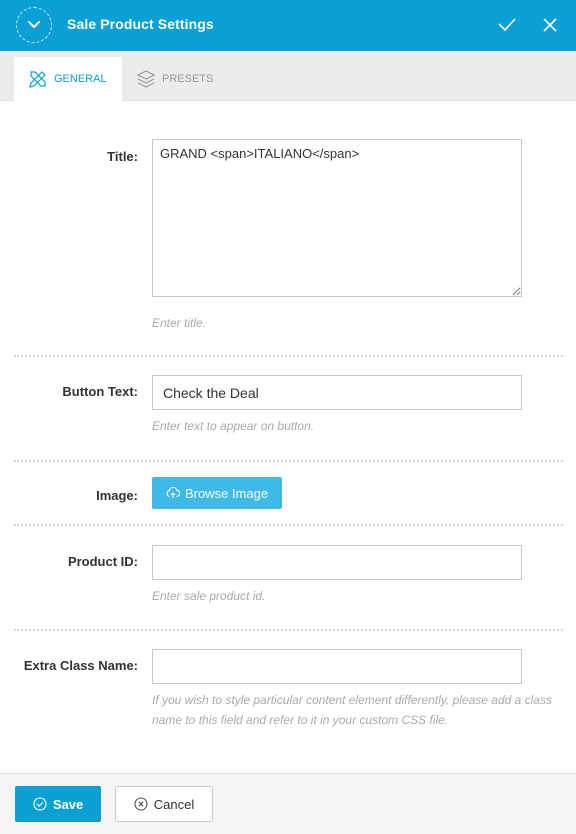 Image resolution: width=576 pixels, height=834 pixels. I want to click on browse-image-button: Browse Image, so click(217, 493).